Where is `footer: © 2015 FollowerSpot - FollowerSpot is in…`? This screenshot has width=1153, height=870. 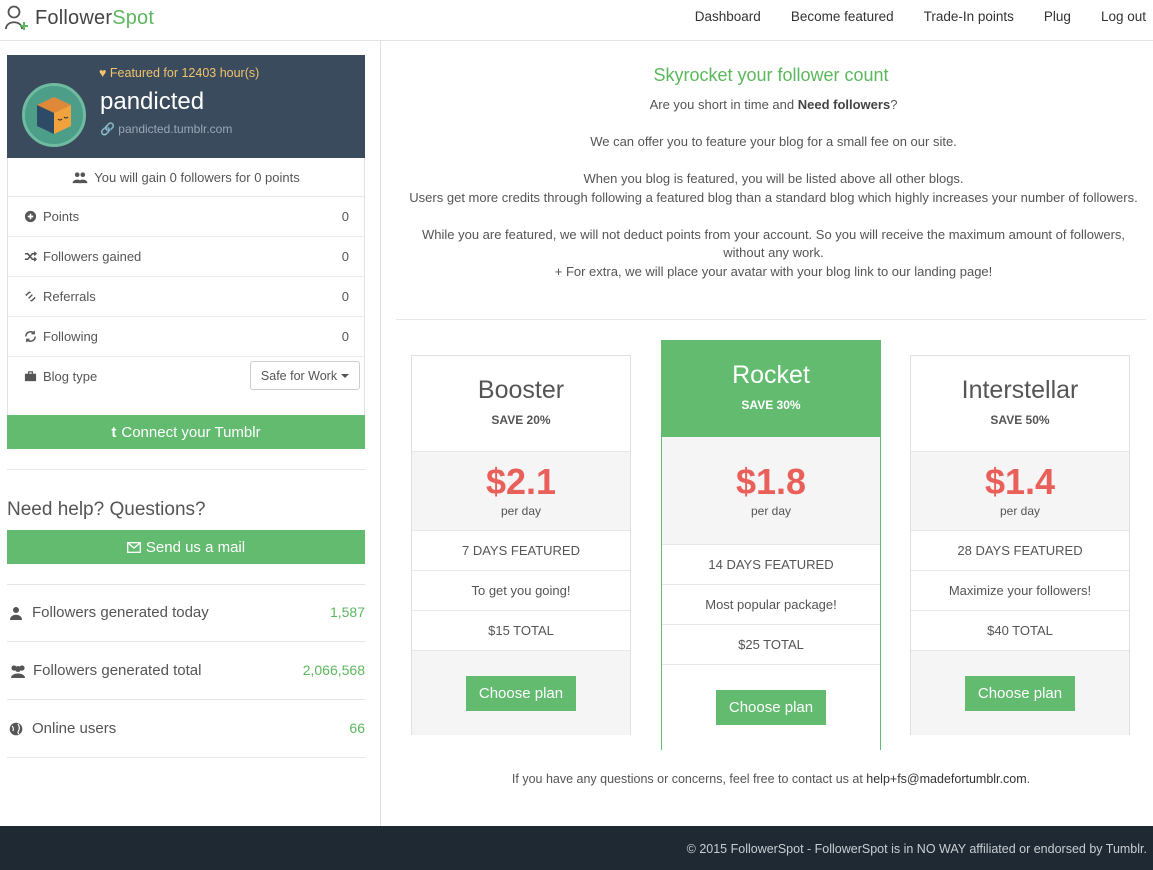 footer: © 2015 FollowerSpot - FollowerSpot is in… is located at coordinates (576, 848).